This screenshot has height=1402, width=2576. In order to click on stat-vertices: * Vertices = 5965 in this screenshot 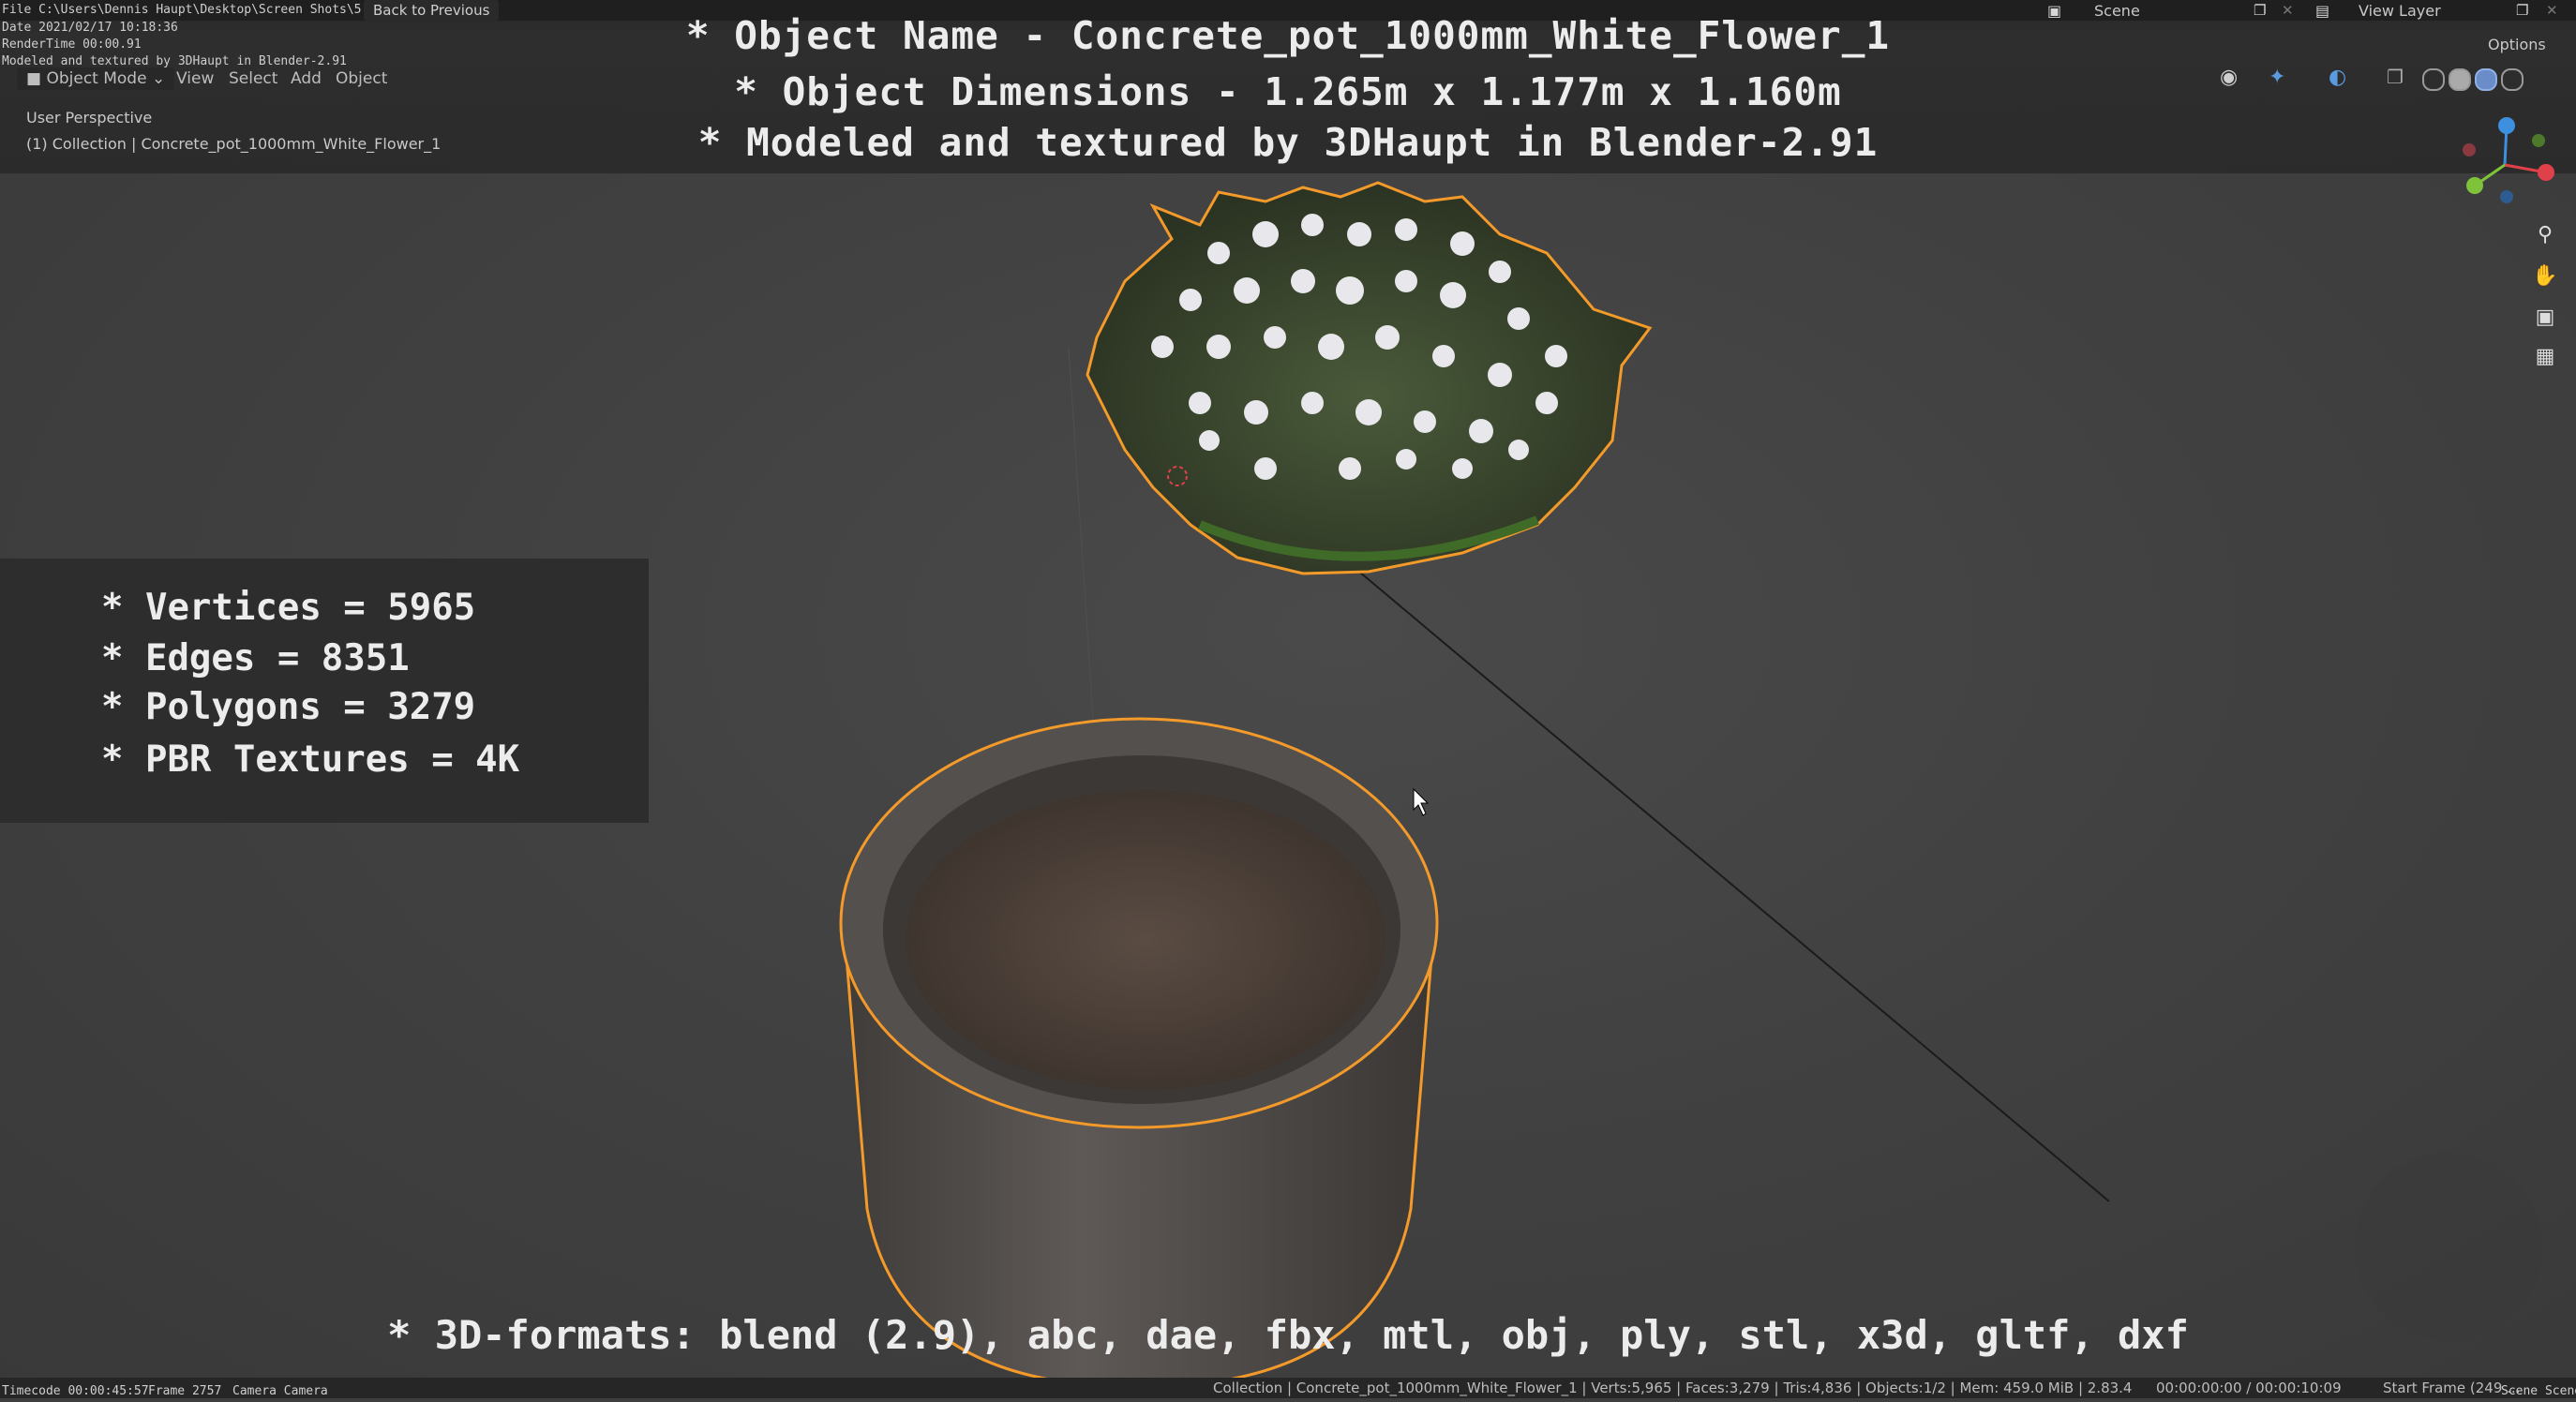, I will do `click(288, 608)`.